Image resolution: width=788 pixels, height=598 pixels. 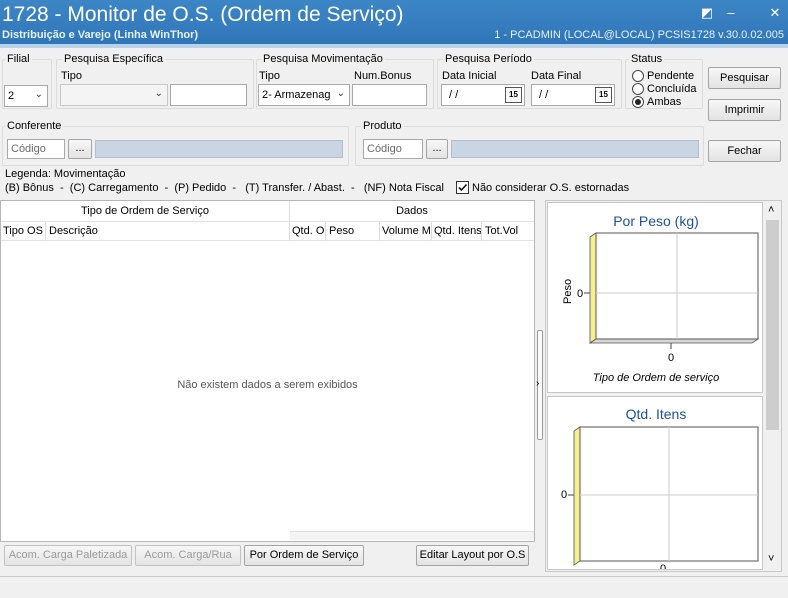 What do you see at coordinates (267, 221) in the screenshot?
I see `band-row-separator` at bounding box center [267, 221].